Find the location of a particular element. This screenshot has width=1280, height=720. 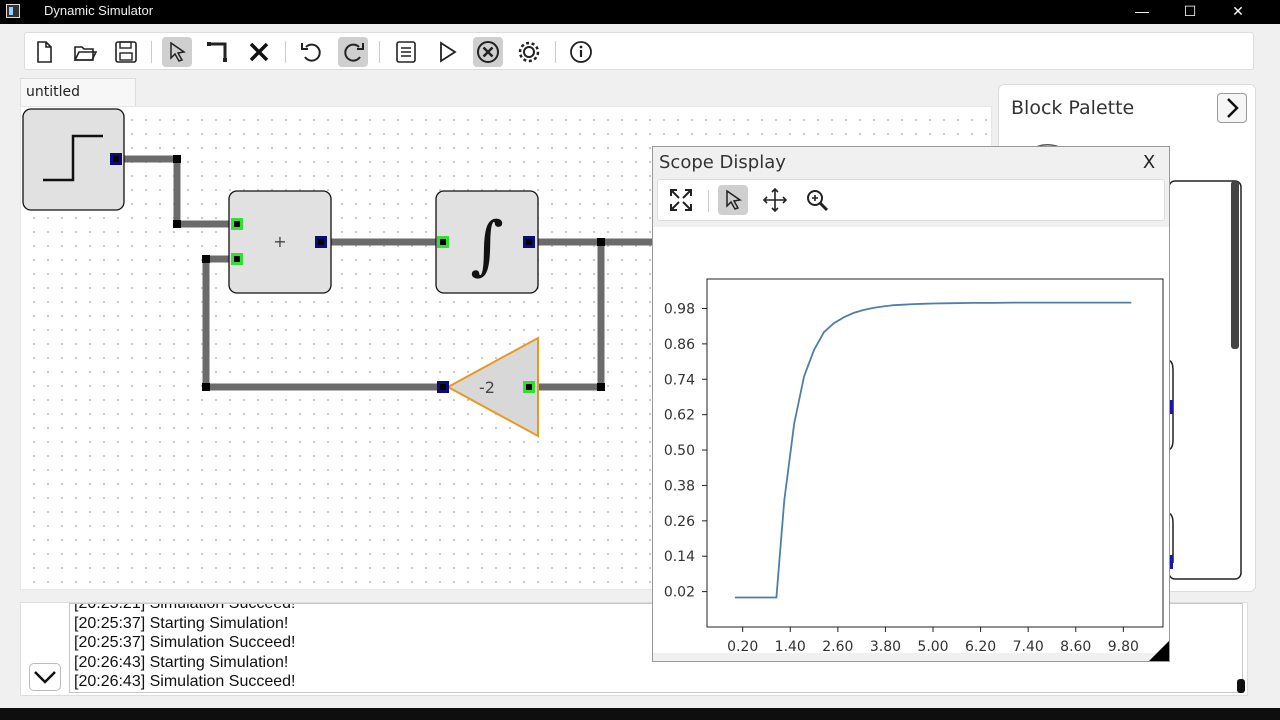

window-title: Dynamic Simulator is located at coordinates (99, 10).